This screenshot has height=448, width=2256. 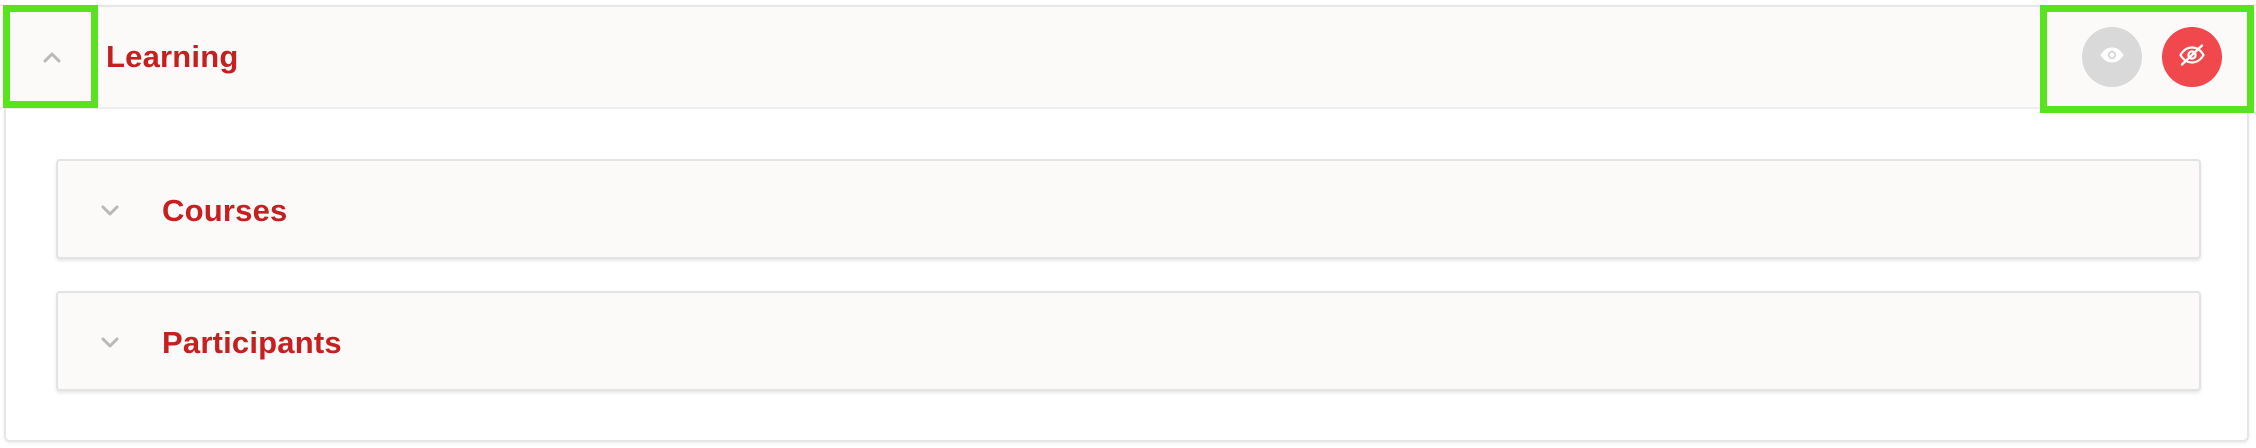 What do you see at coordinates (252, 342) in the screenshot?
I see `subsection-title-participants: Participants` at bounding box center [252, 342].